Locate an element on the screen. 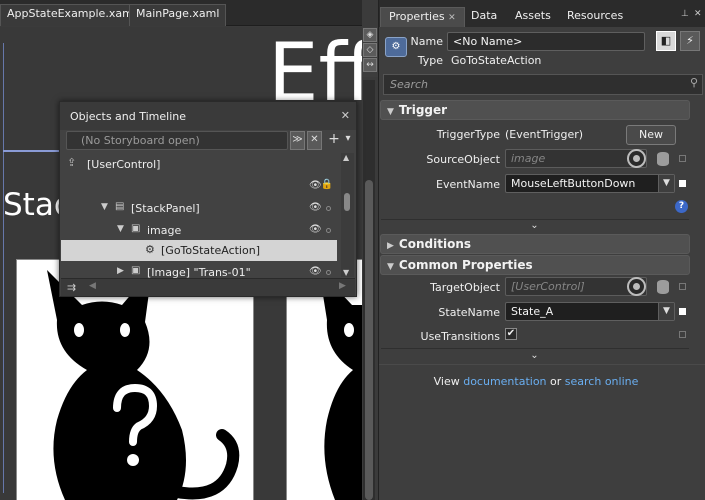 The image size is (705, 500). scroll-up-icon: ▲ is located at coordinates (346, 157).